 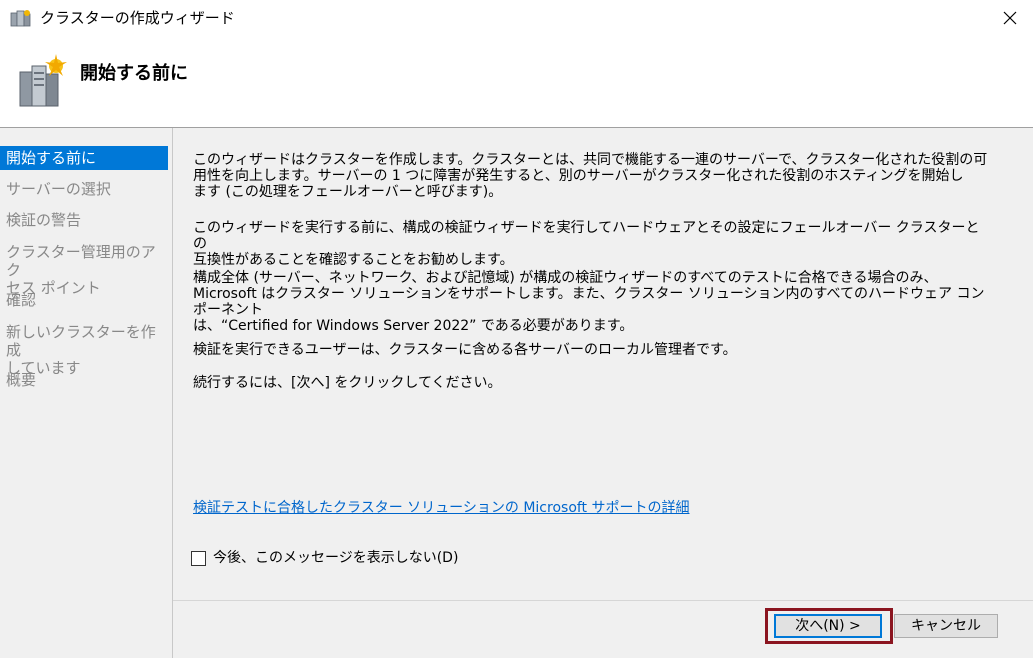 I want to click on step-validation-warning: 検証の警告, so click(x=84, y=220).